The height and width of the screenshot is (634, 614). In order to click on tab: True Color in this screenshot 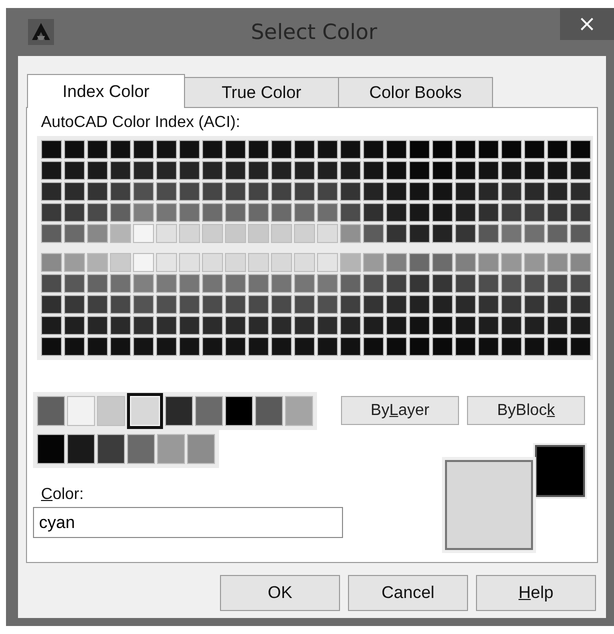, I will do `click(261, 92)`.